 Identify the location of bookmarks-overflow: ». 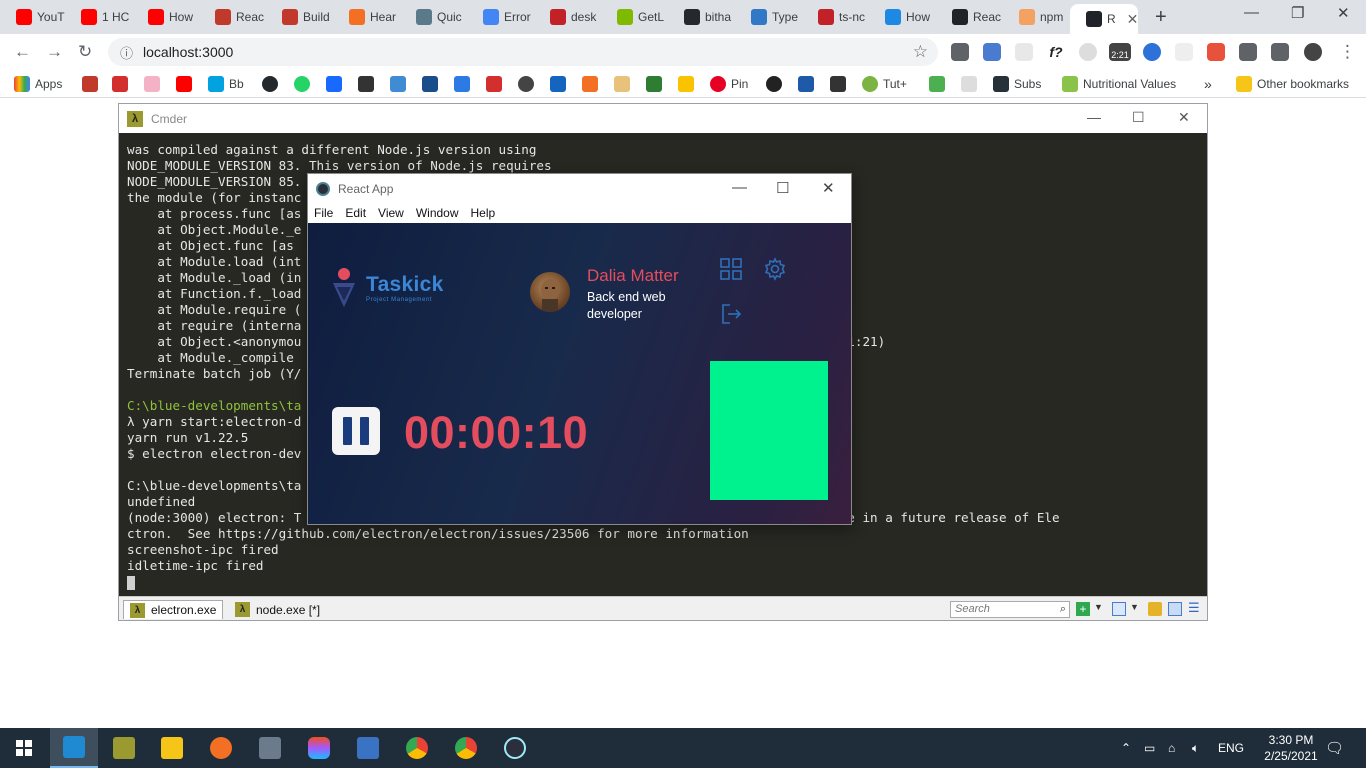
(1208, 84).